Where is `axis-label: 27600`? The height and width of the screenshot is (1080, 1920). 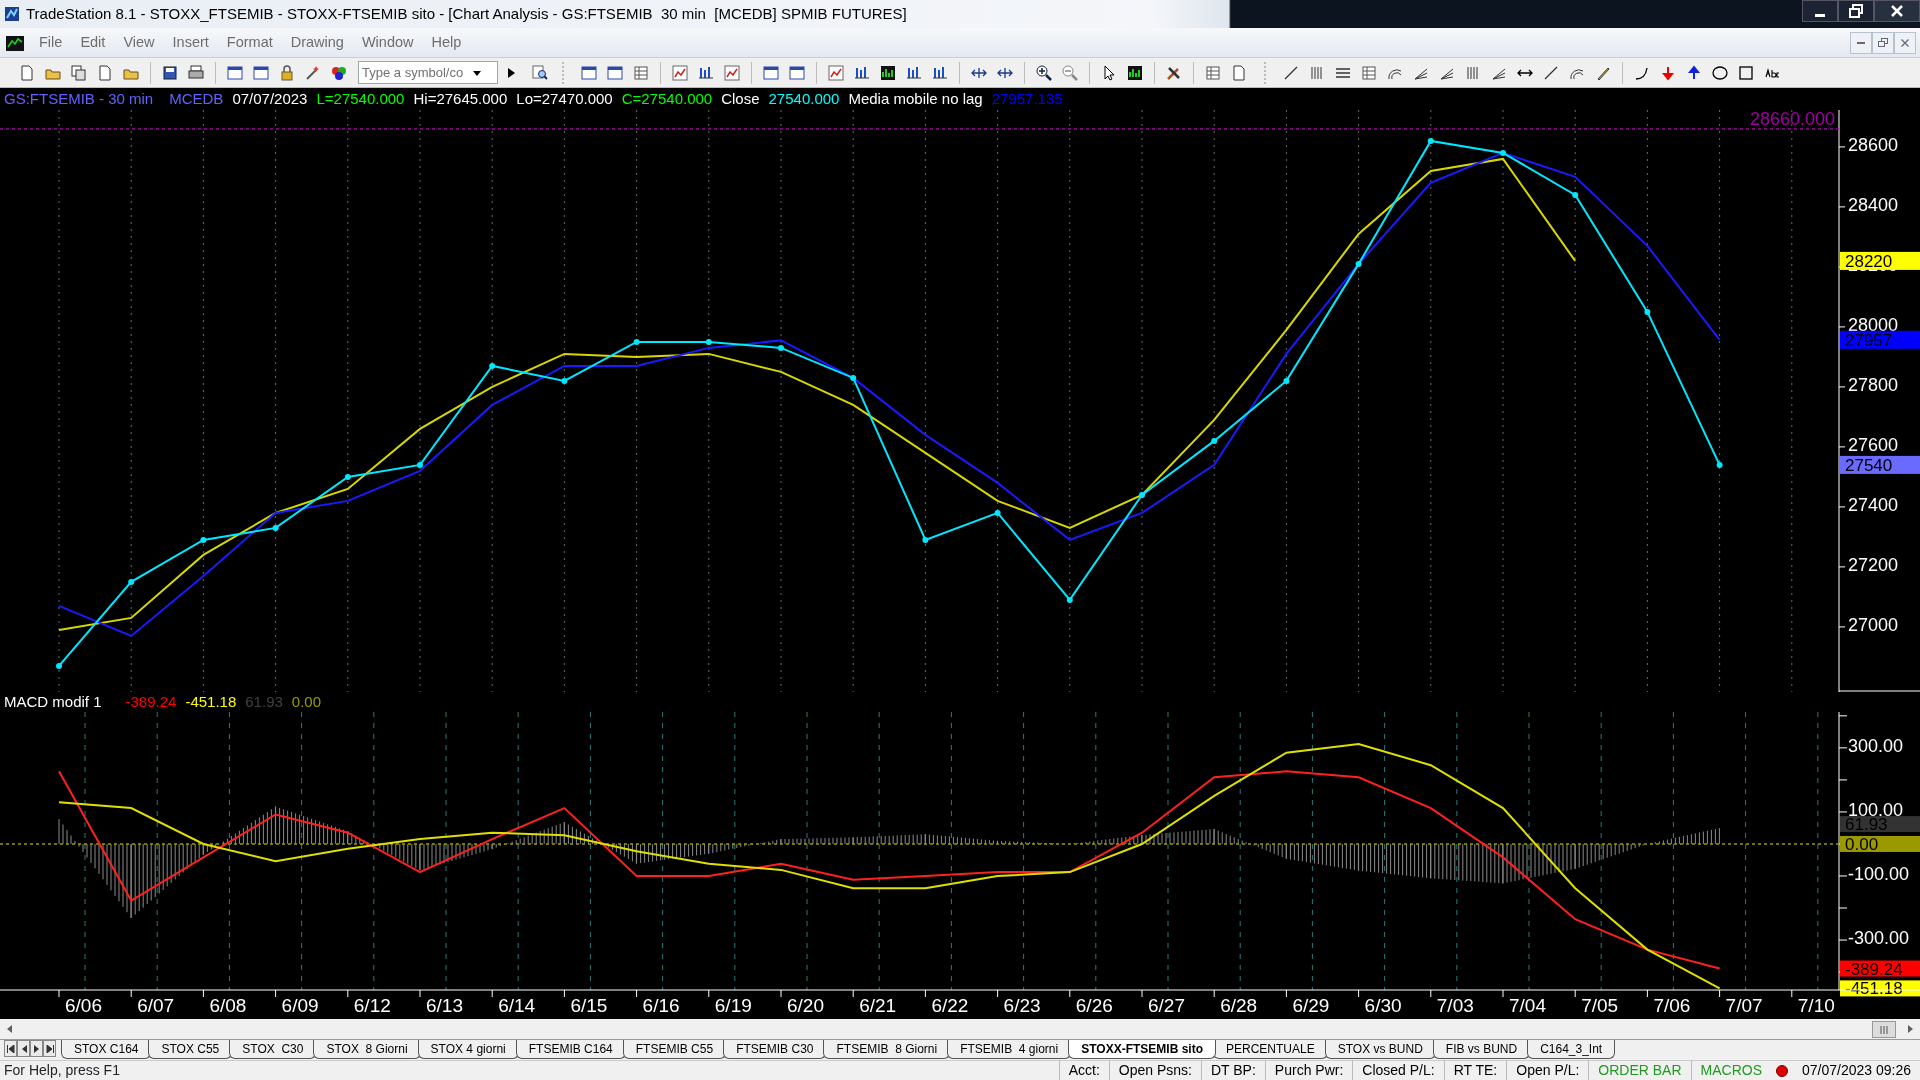
axis-label: 27600 is located at coordinates (1873, 444).